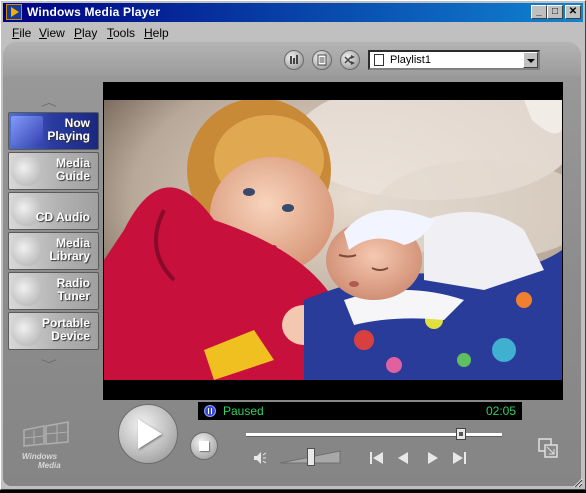  What do you see at coordinates (210, 411) in the screenshot?
I see `pause-status-icon` at bounding box center [210, 411].